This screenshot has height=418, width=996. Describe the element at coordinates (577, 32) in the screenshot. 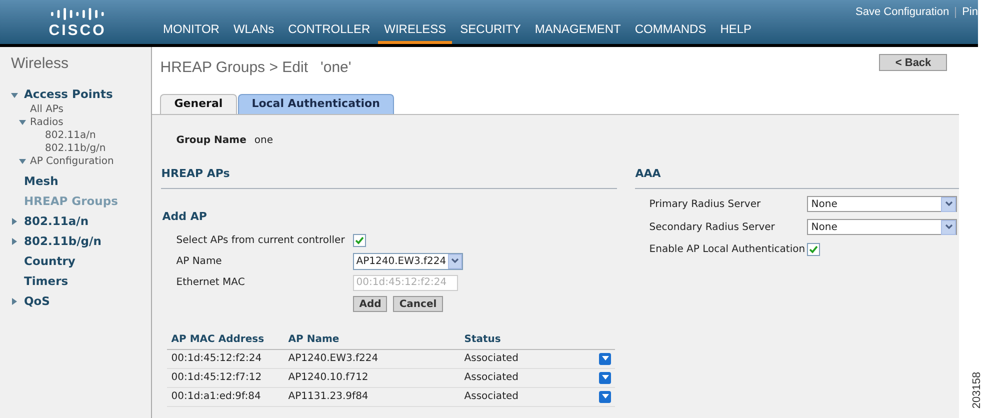

I see `nav-tab: MANAGEMENT` at that location.